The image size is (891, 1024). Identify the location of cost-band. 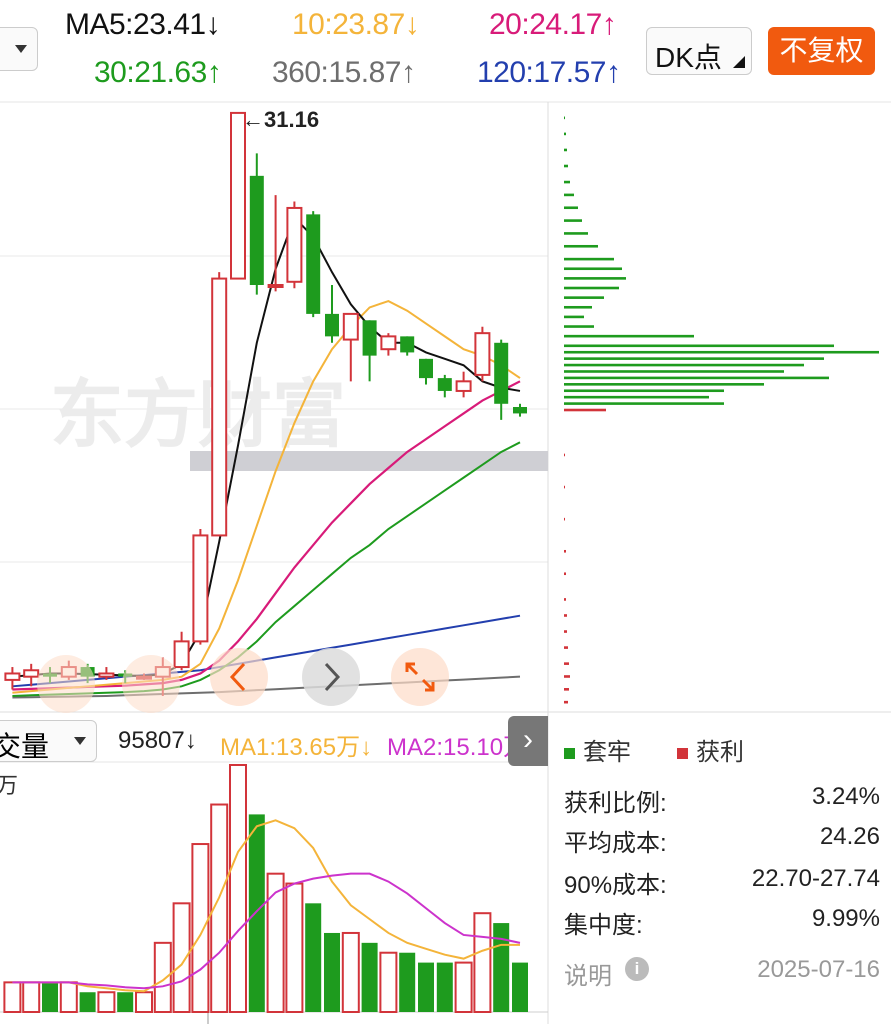
(369, 461).